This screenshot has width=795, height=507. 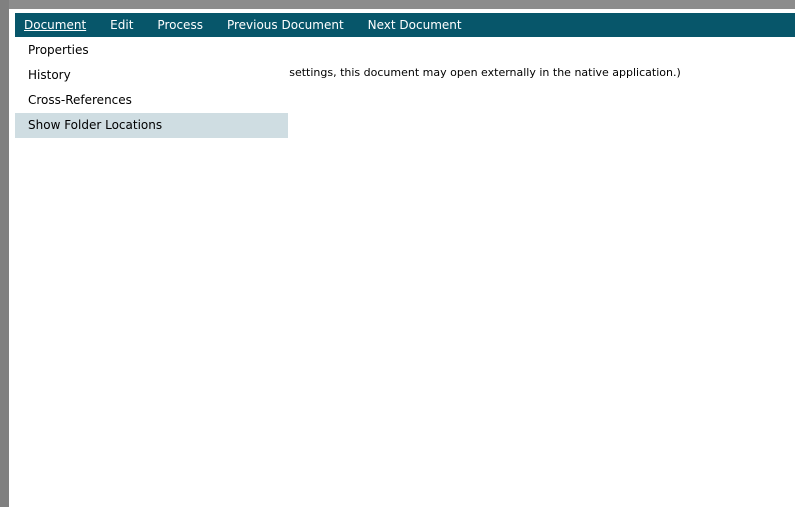 What do you see at coordinates (285, 25) in the screenshot?
I see `menu-previous-document: Previous Document` at bounding box center [285, 25].